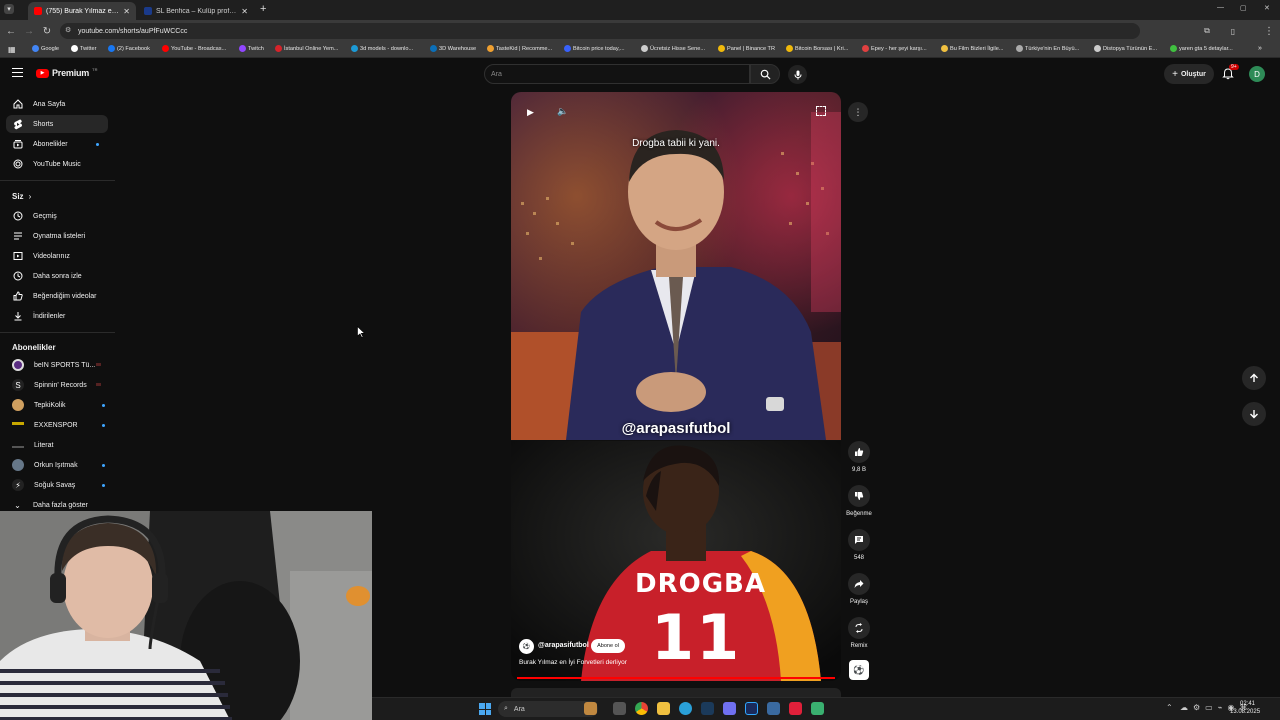 The image size is (1280, 720). Describe the element at coordinates (526, 646) in the screenshot. I see `channel-avatar: ⚽` at that location.